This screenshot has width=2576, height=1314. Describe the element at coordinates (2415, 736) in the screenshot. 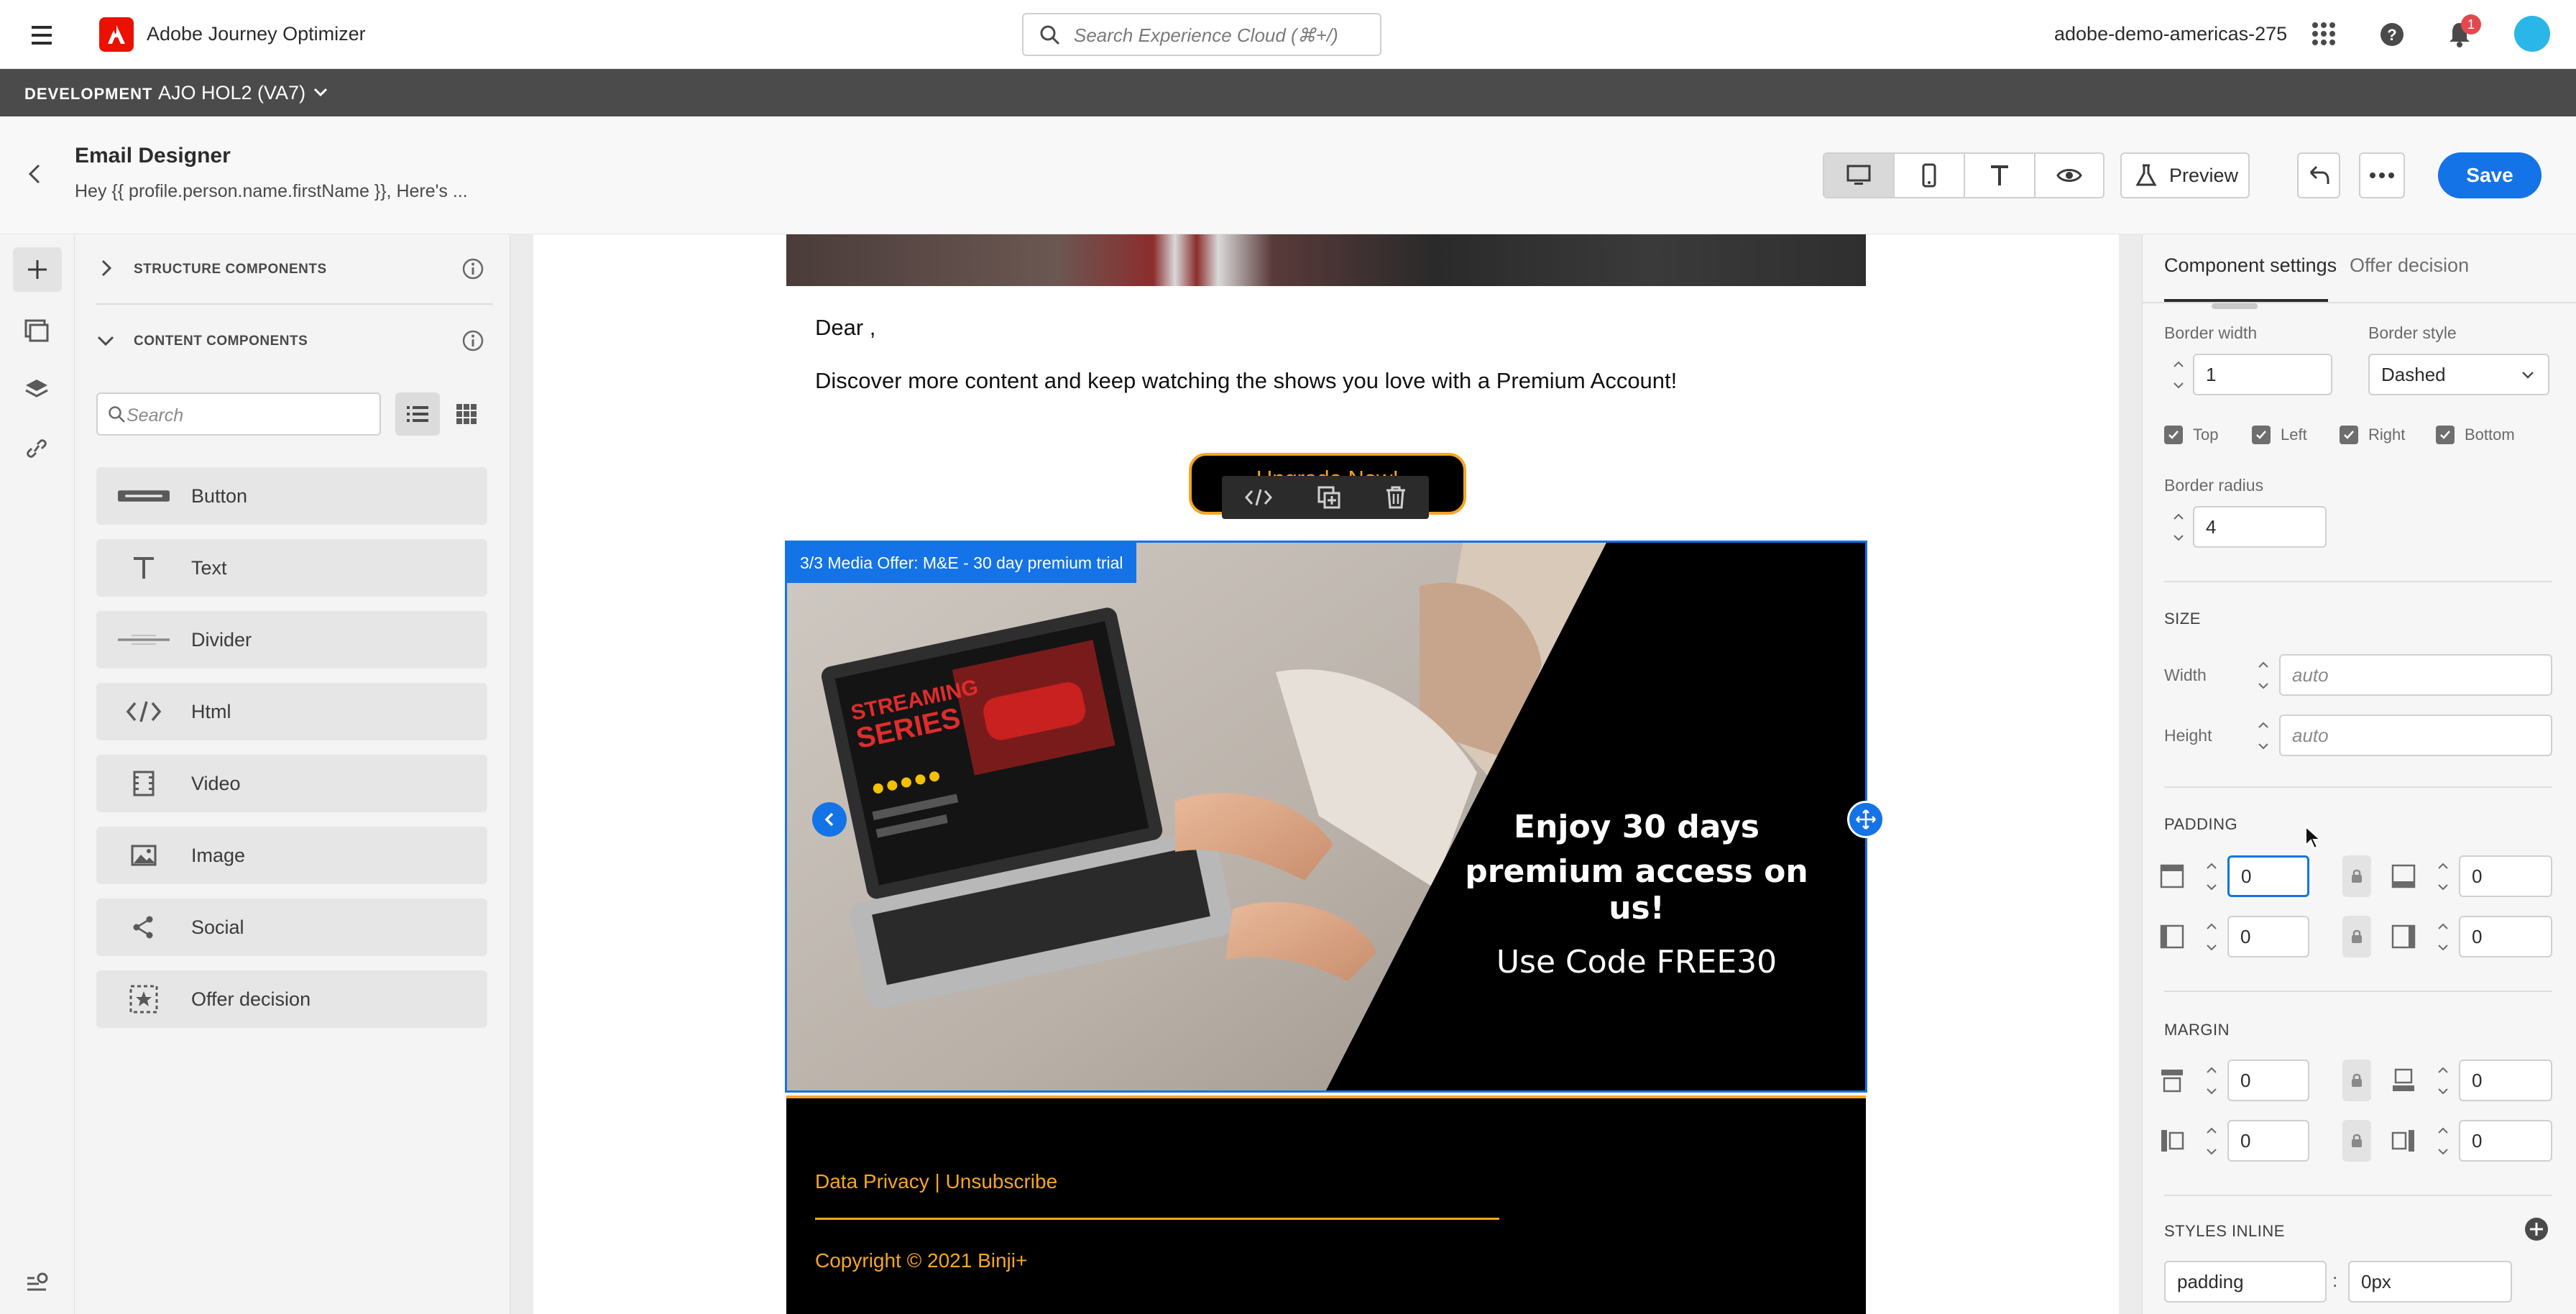

I see `height-input: auto` at that location.